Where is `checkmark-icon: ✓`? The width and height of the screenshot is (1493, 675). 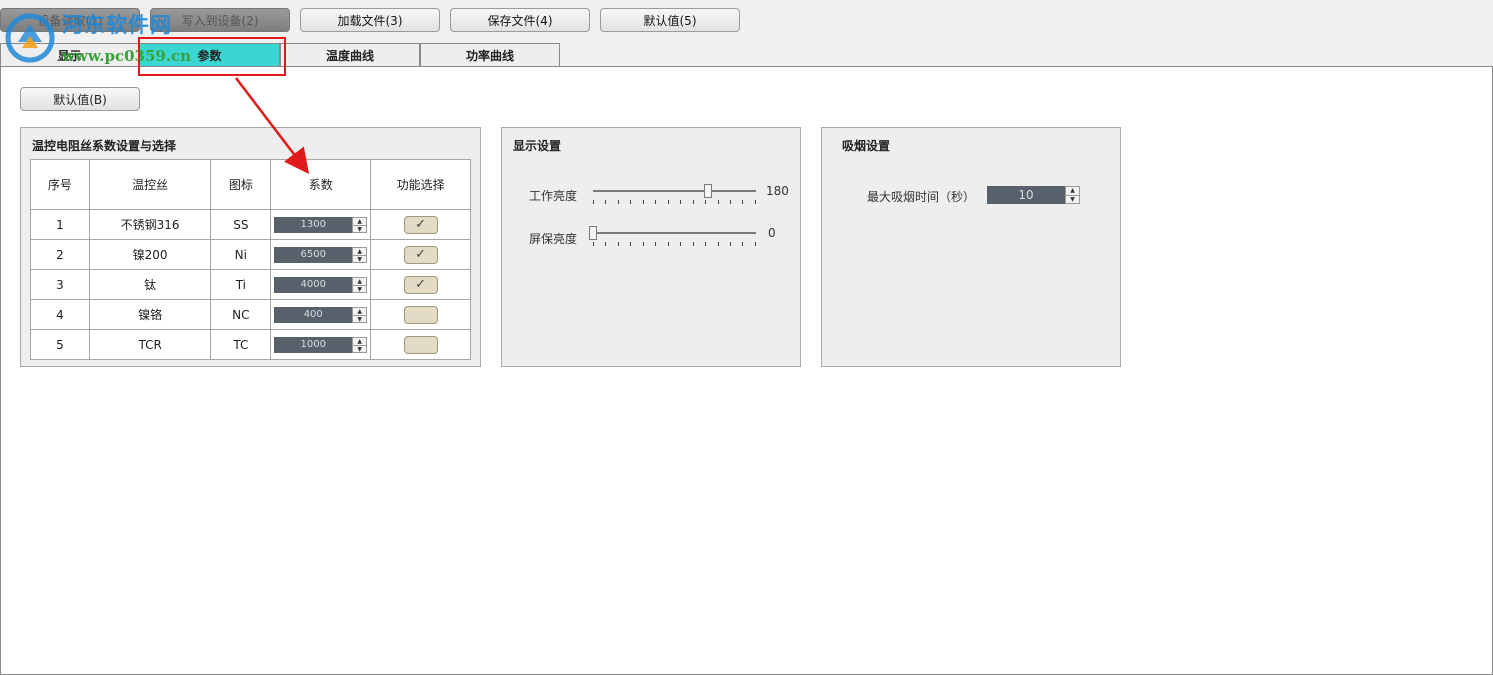
checkmark-icon: ✓ is located at coordinates (421, 224).